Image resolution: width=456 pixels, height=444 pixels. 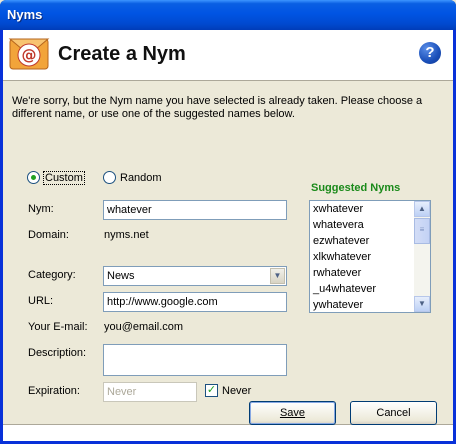 What do you see at coordinates (195, 302) in the screenshot?
I see `url-input: http://www.google.com` at bounding box center [195, 302].